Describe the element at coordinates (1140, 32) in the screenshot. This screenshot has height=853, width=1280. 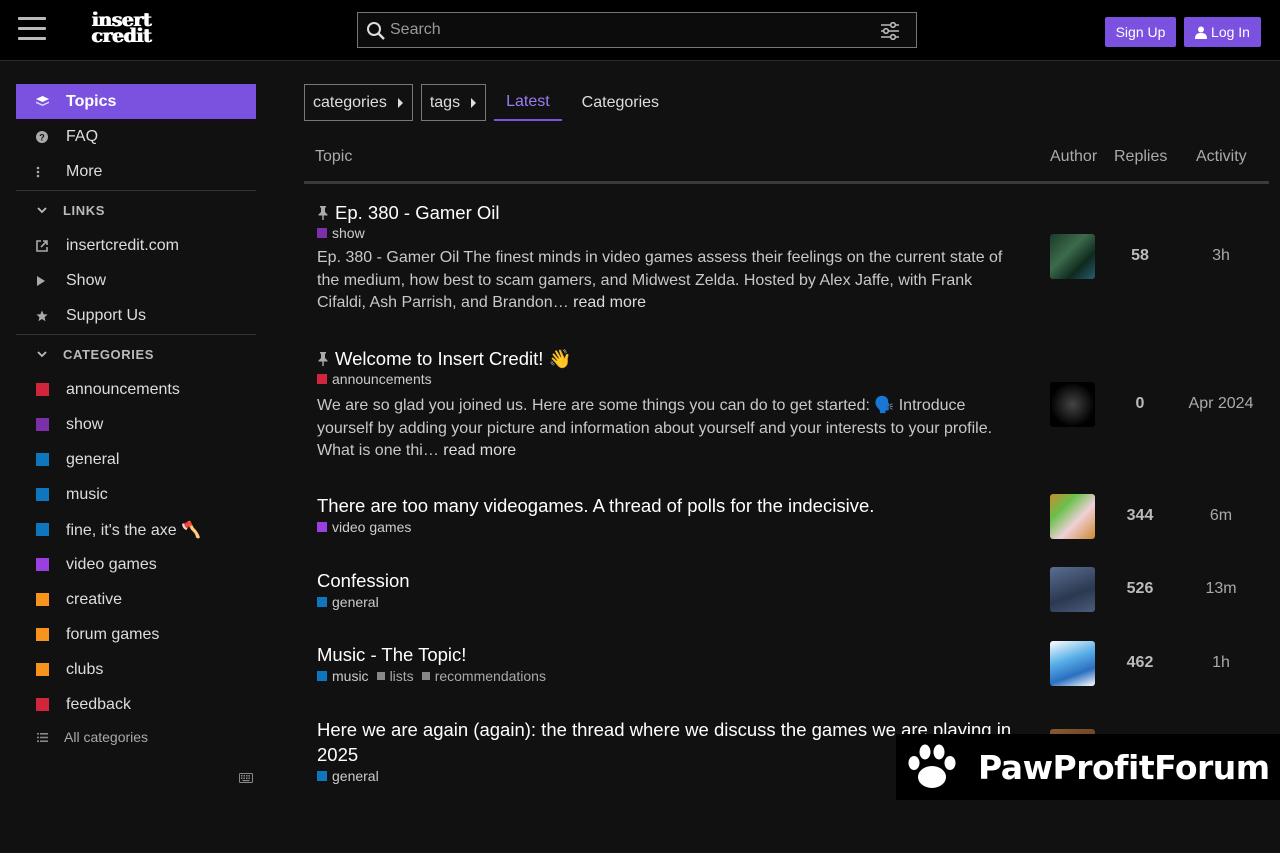
I see `sign-up-button: Sign Up` at that location.